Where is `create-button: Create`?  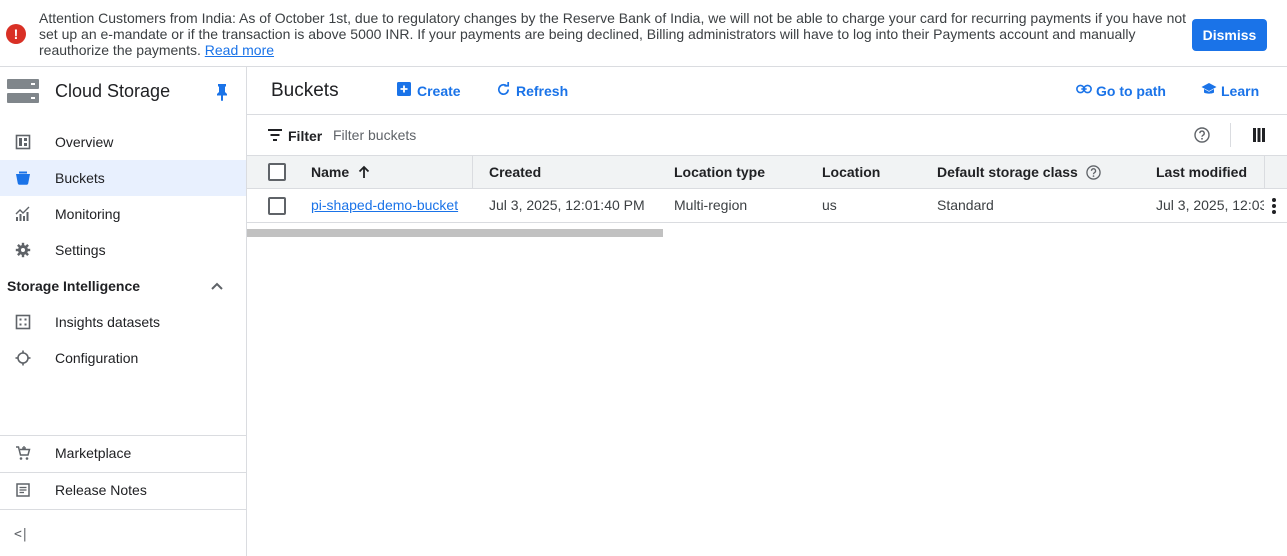 create-button: Create is located at coordinates (432, 91).